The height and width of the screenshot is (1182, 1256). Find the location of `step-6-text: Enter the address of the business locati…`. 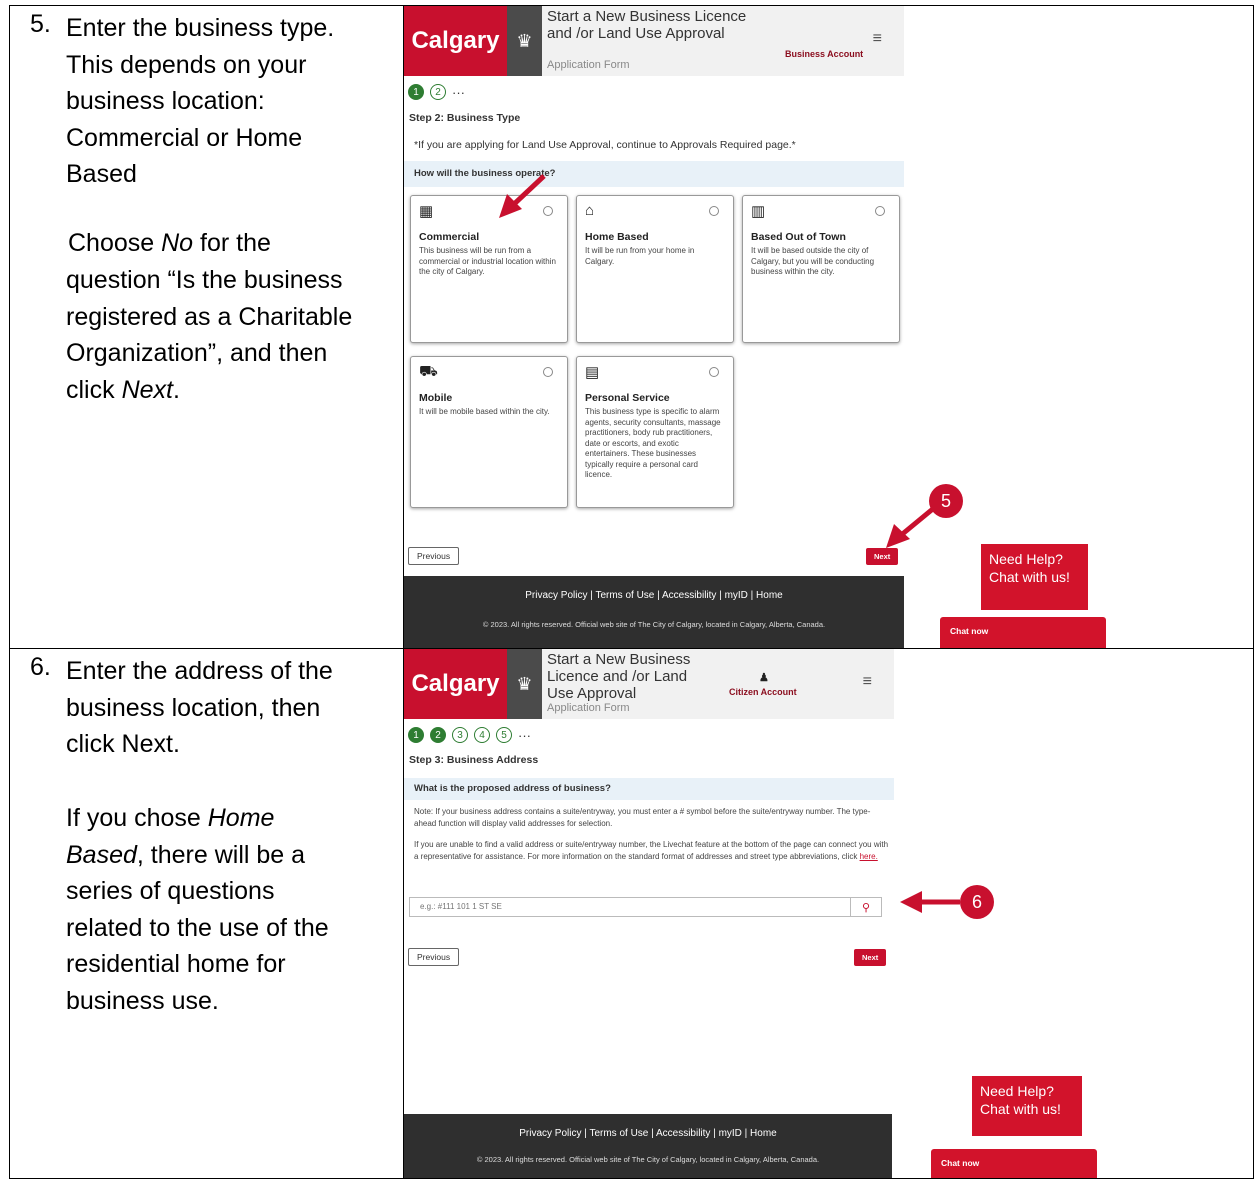

step-6-text: Enter the address of the business locati… is located at coordinates (233, 708).